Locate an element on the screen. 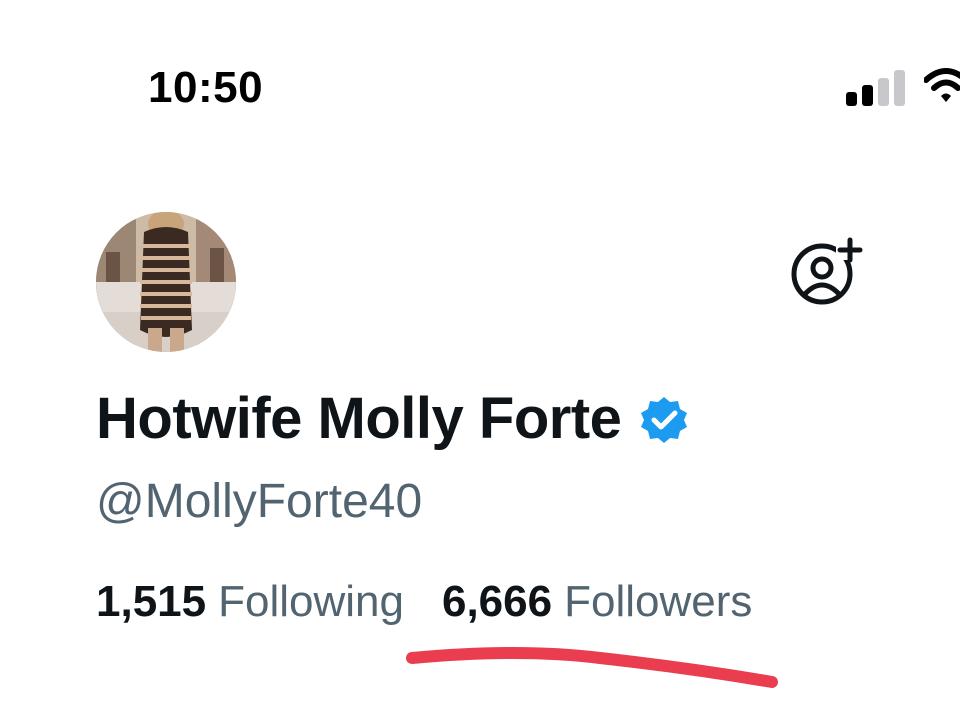 The image size is (960, 712). red-underline-annotation is located at coordinates (592, 667).